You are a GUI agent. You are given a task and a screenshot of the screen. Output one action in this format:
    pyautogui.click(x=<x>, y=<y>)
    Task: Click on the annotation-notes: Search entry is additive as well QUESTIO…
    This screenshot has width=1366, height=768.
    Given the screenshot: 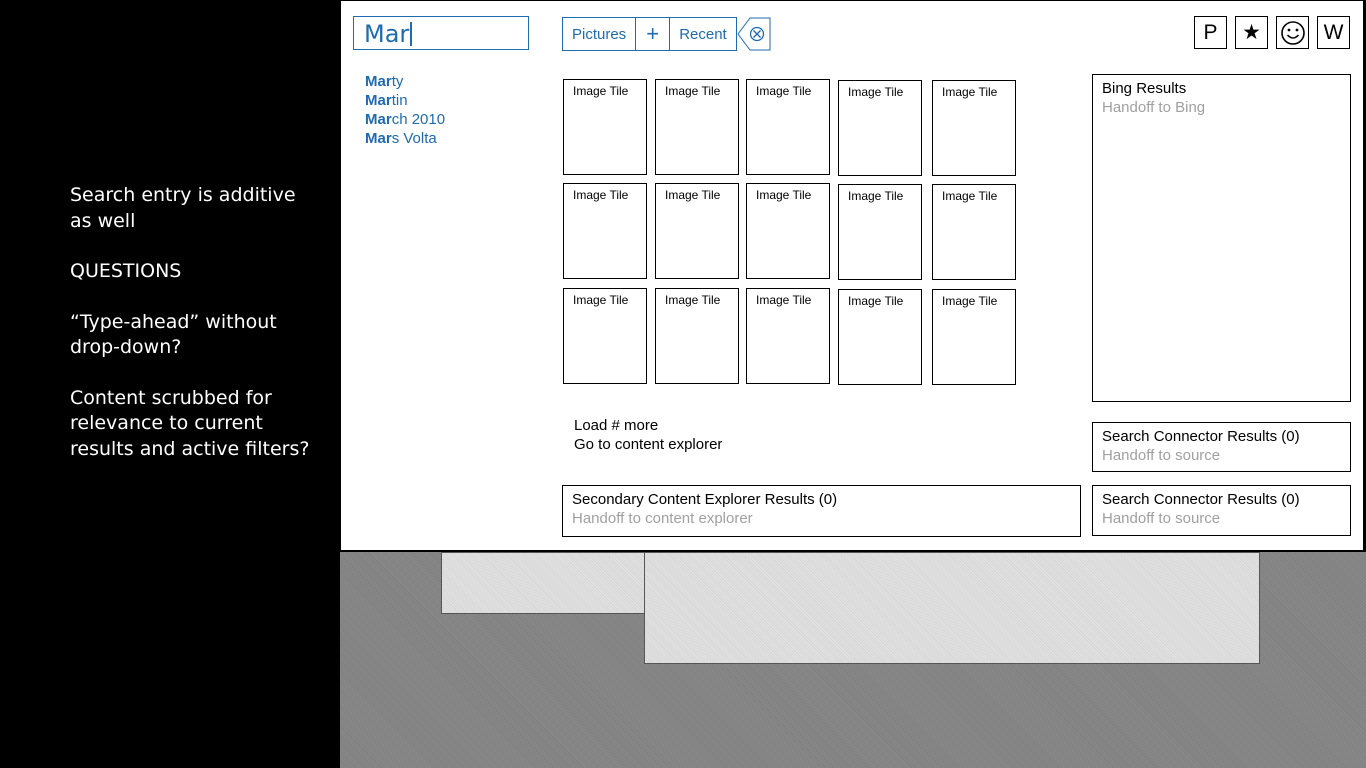 What is the action you would take?
    pyautogui.click(x=190, y=335)
    